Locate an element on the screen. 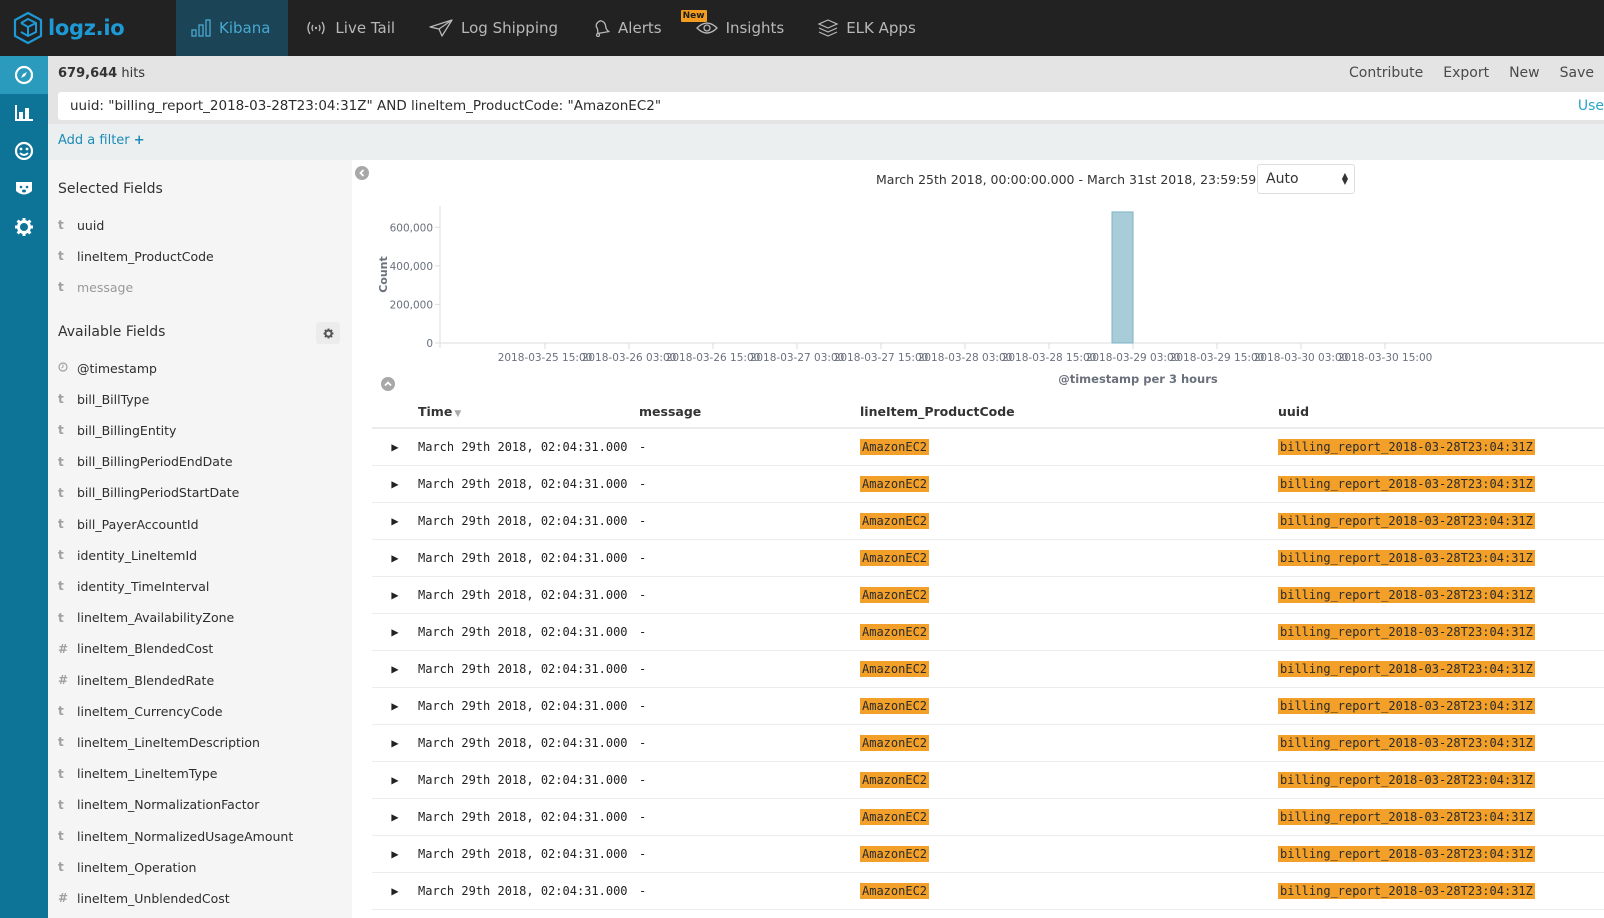 The height and width of the screenshot is (918, 1604). available-field-item: t lineItem_LineItemType is located at coordinates (137, 774).